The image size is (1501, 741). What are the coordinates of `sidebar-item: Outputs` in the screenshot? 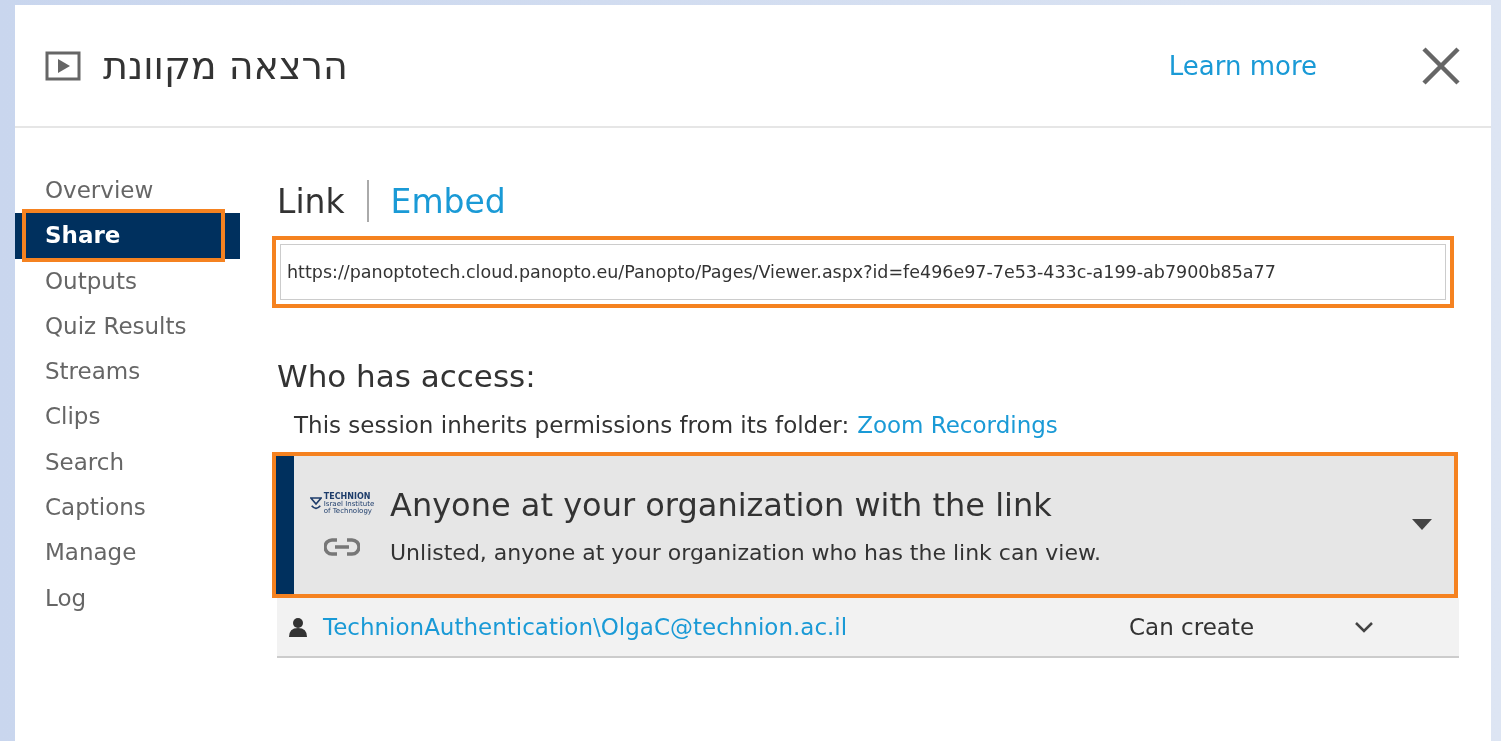 It's located at (127, 281).